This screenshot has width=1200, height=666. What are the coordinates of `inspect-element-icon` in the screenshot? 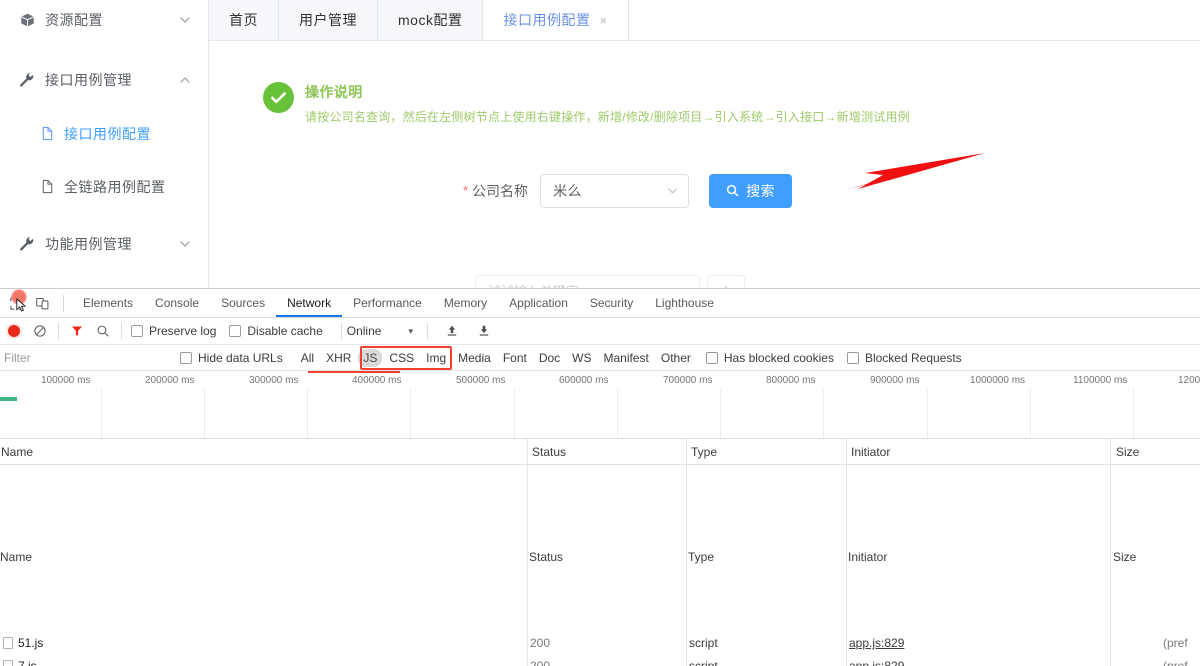 It's located at (16, 302).